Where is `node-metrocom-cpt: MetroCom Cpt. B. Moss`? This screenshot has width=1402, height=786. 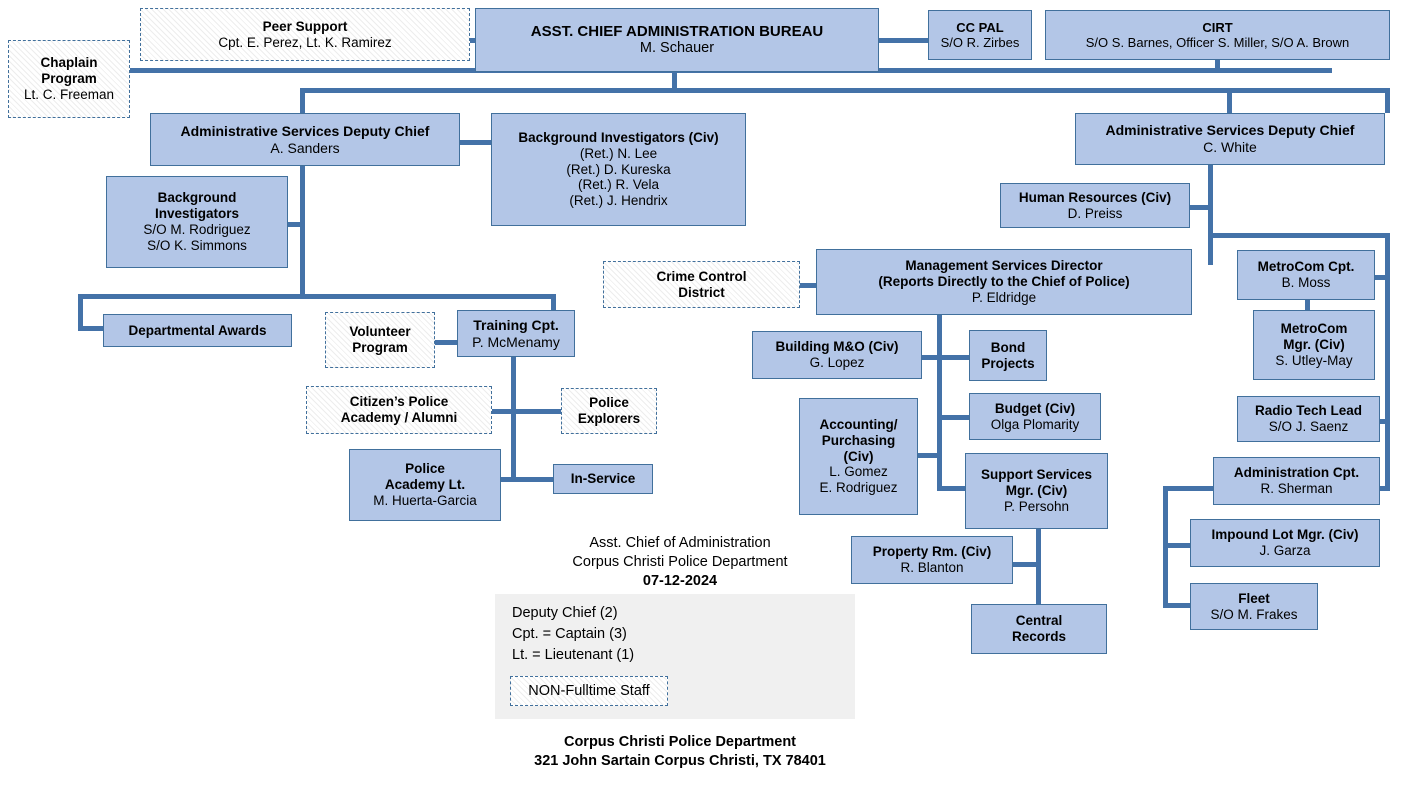
node-metrocom-cpt: MetroCom Cpt. B. Moss is located at coordinates (1306, 275).